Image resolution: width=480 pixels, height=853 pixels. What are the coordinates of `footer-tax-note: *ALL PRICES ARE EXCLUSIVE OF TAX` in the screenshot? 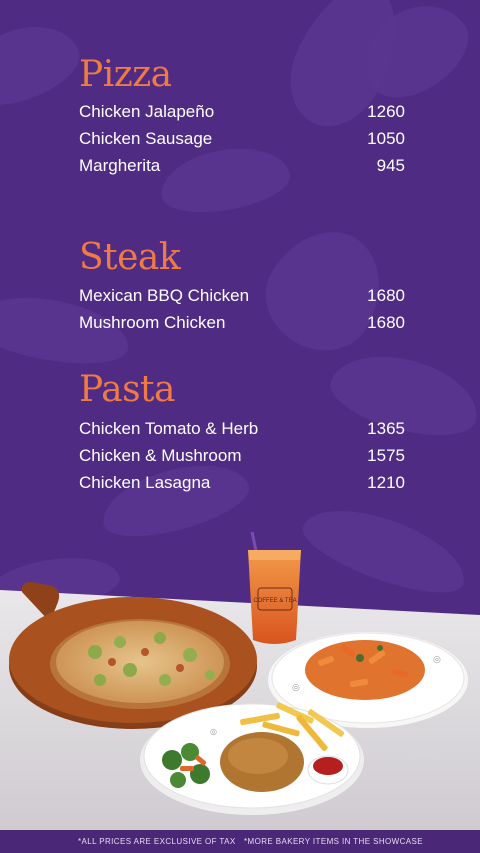 It's located at (157, 841).